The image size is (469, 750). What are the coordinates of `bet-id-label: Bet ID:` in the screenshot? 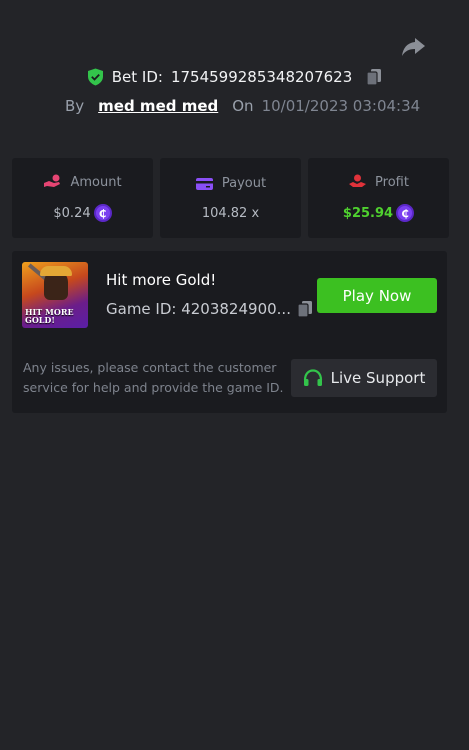 It's located at (137, 77).